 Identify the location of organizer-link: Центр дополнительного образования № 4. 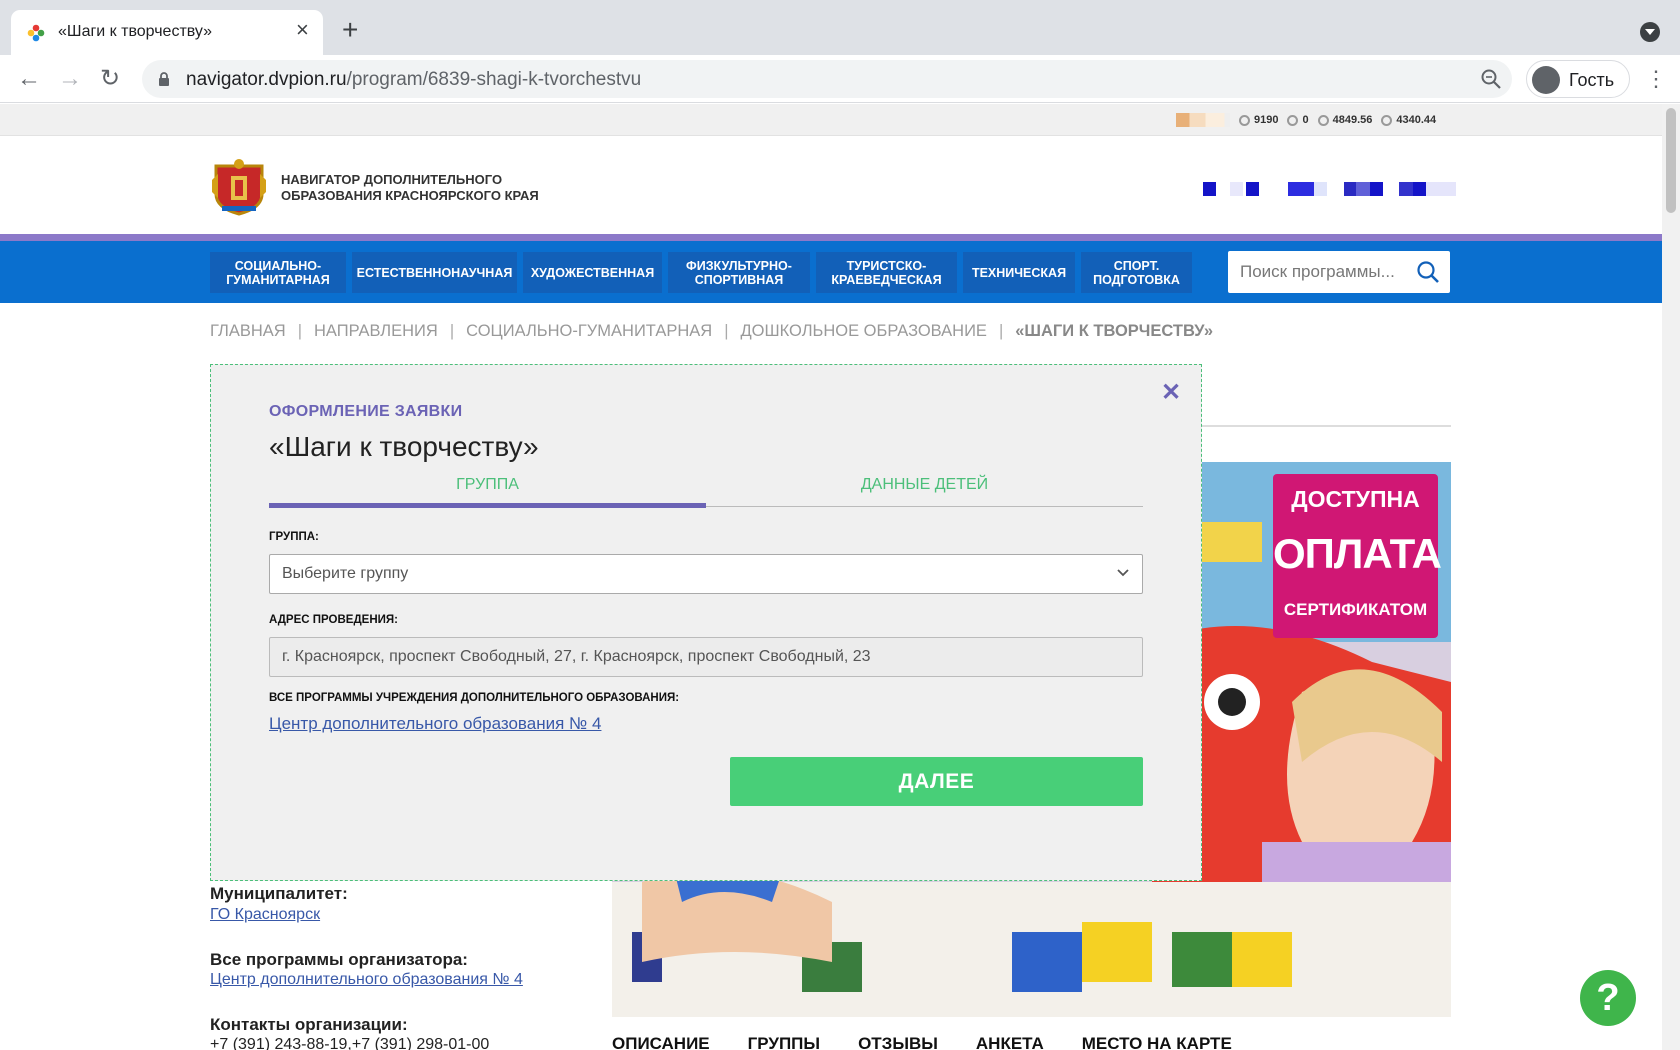
(366, 980).